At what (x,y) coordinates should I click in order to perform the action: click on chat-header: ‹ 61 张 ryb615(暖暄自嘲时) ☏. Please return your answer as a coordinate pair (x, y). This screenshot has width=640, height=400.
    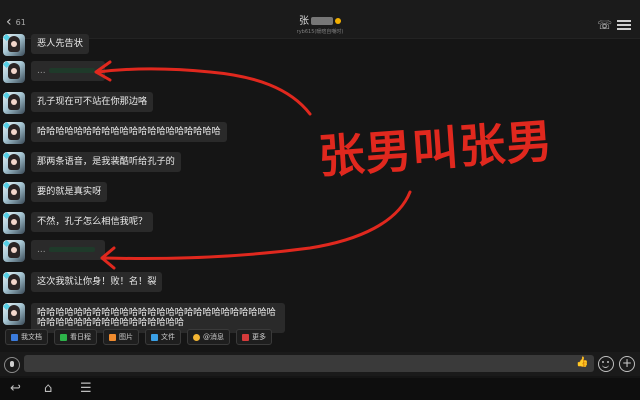
    Looking at the image, I should click on (320, 19).